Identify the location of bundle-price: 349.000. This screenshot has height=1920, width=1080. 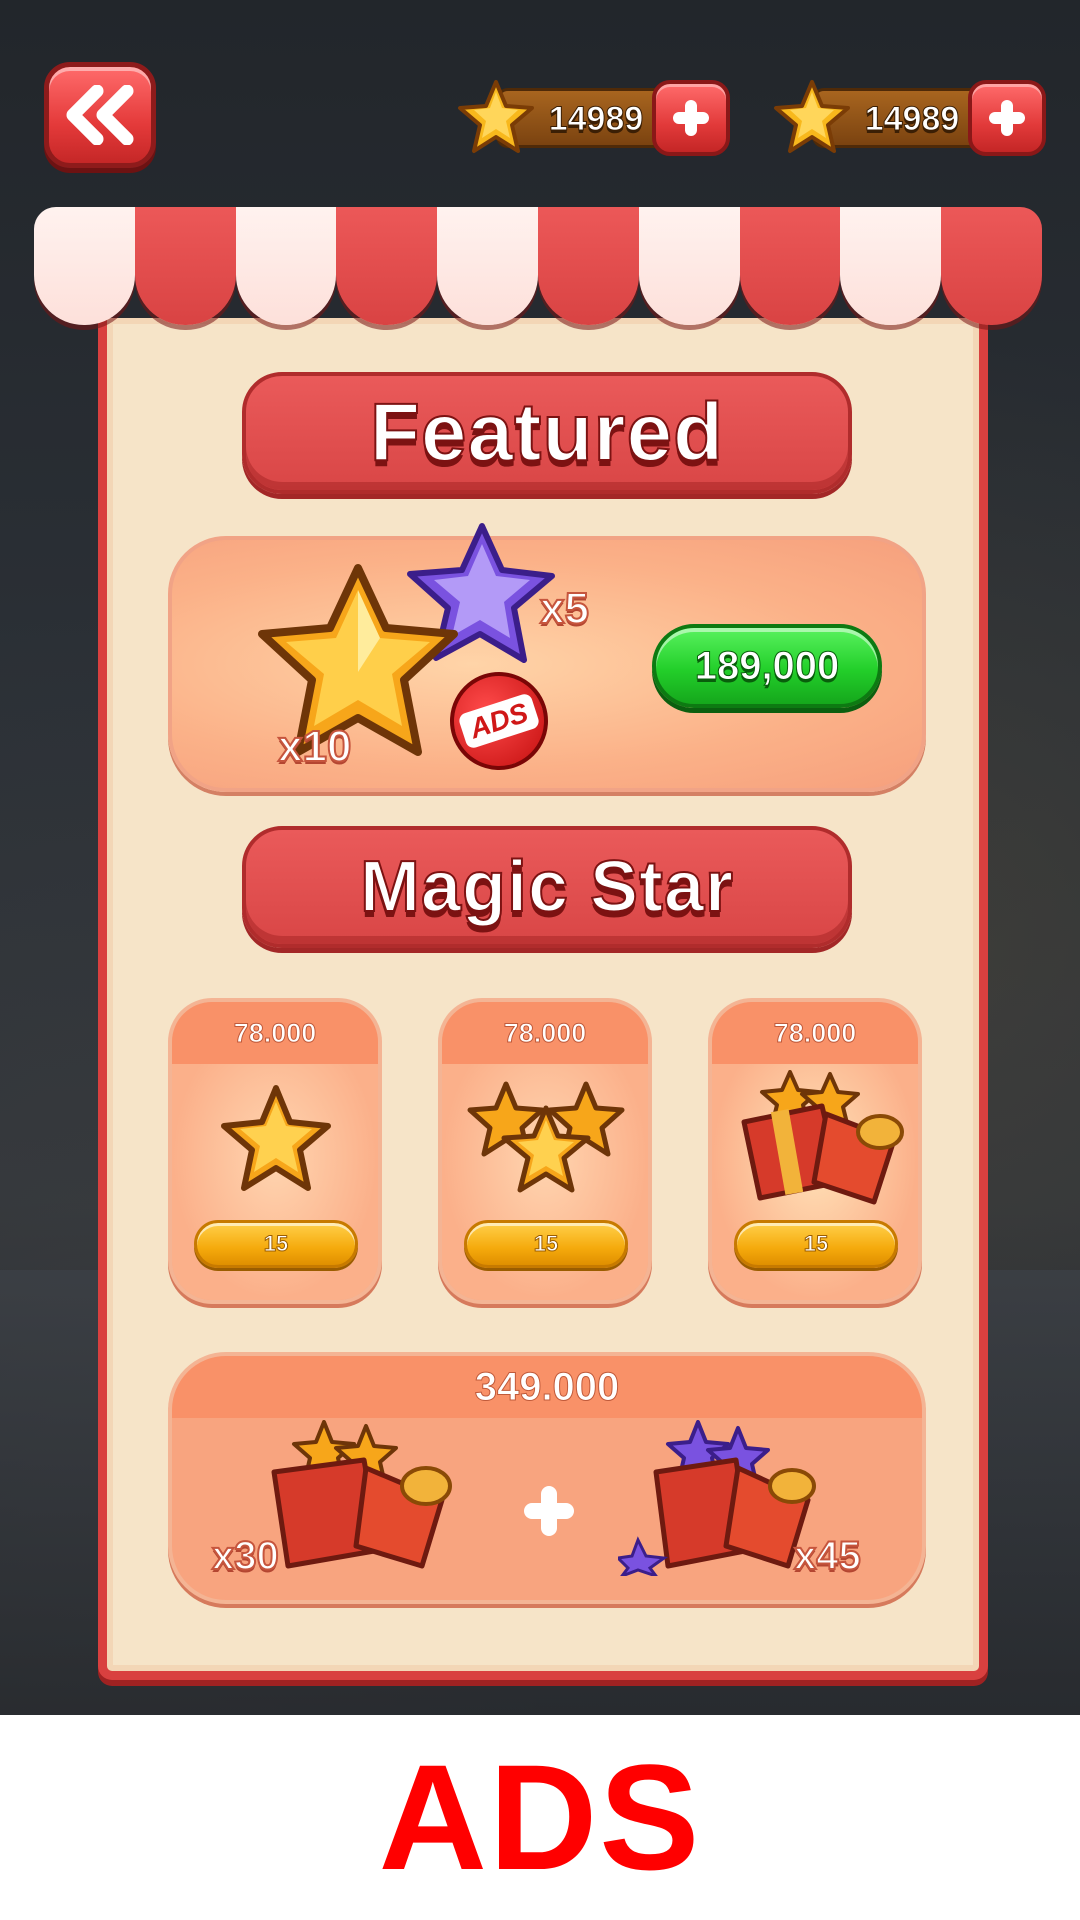
(547, 1387).